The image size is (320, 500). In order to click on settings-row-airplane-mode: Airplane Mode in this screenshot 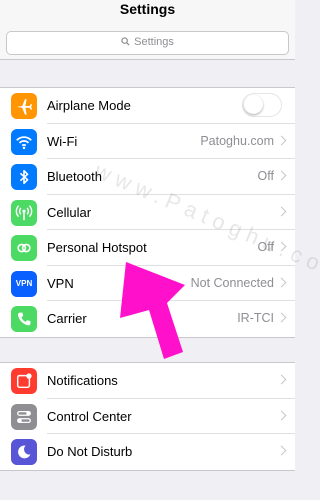, I will do `click(147, 106)`.